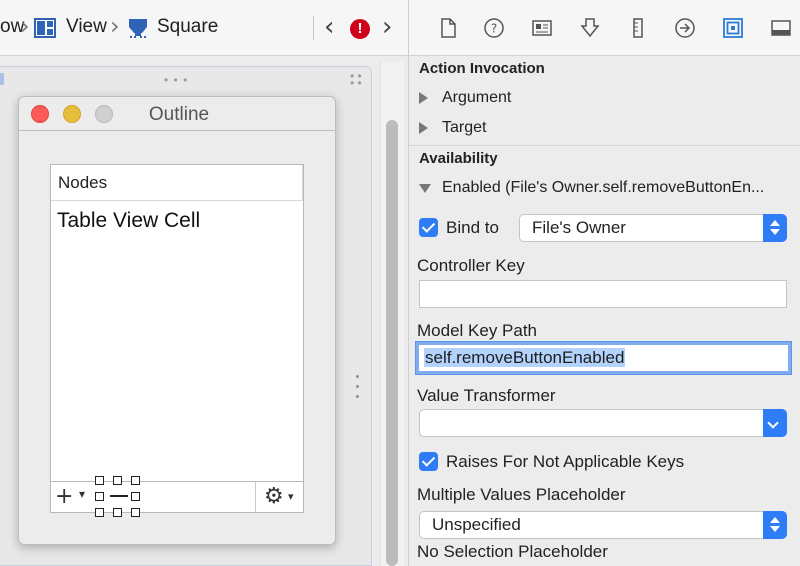 Image resolution: width=800 pixels, height=566 pixels. What do you see at coordinates (329, 27) in the screenshot?
I see `back-arrow-icon: ‹` at bounding box center [329, 27].